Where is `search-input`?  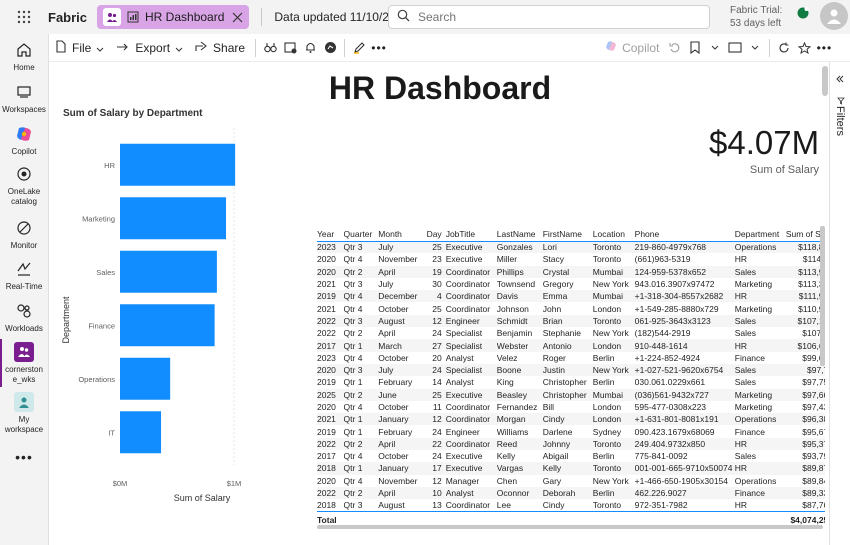
search-input is located at coordinates (558, 17).